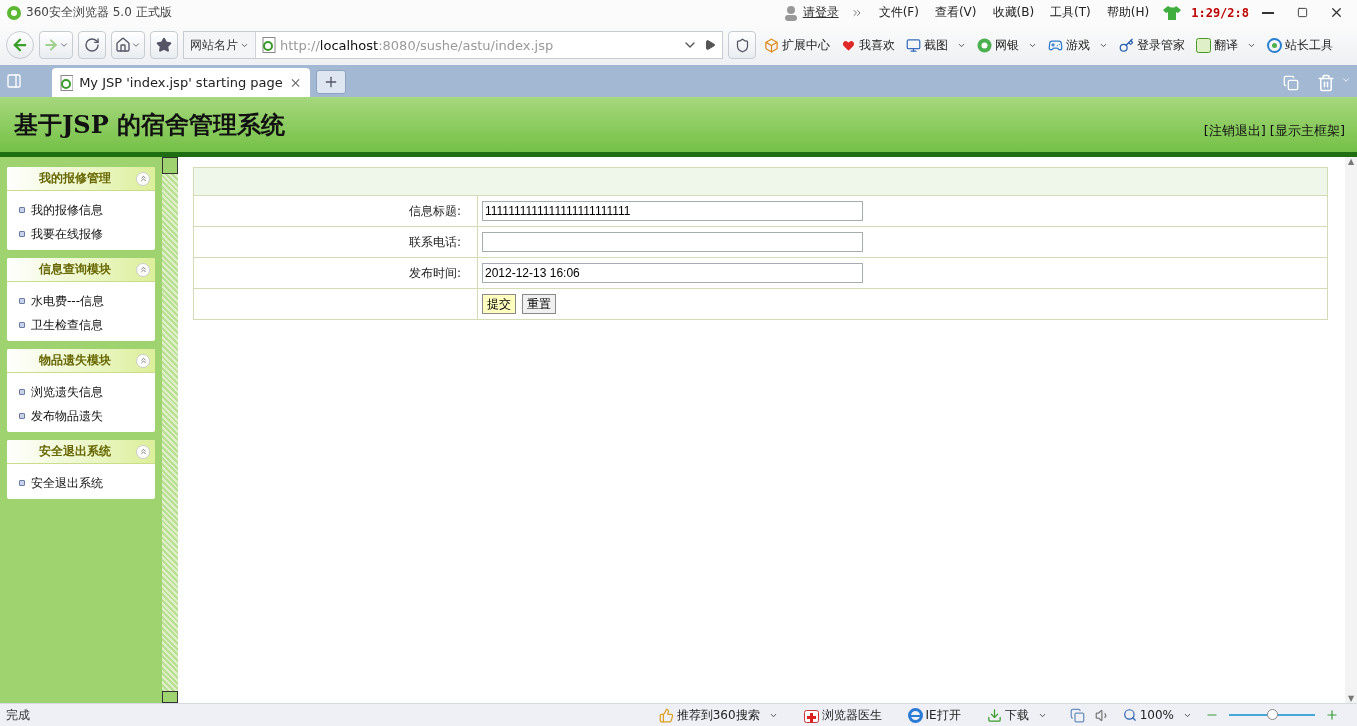 The height and width of the screenshot is (726, 1357). What do you see at coordinates (87, 483) in the screenshot?
I see `sidebar-link: 安全退出系统` at bounding box center [87, 483].